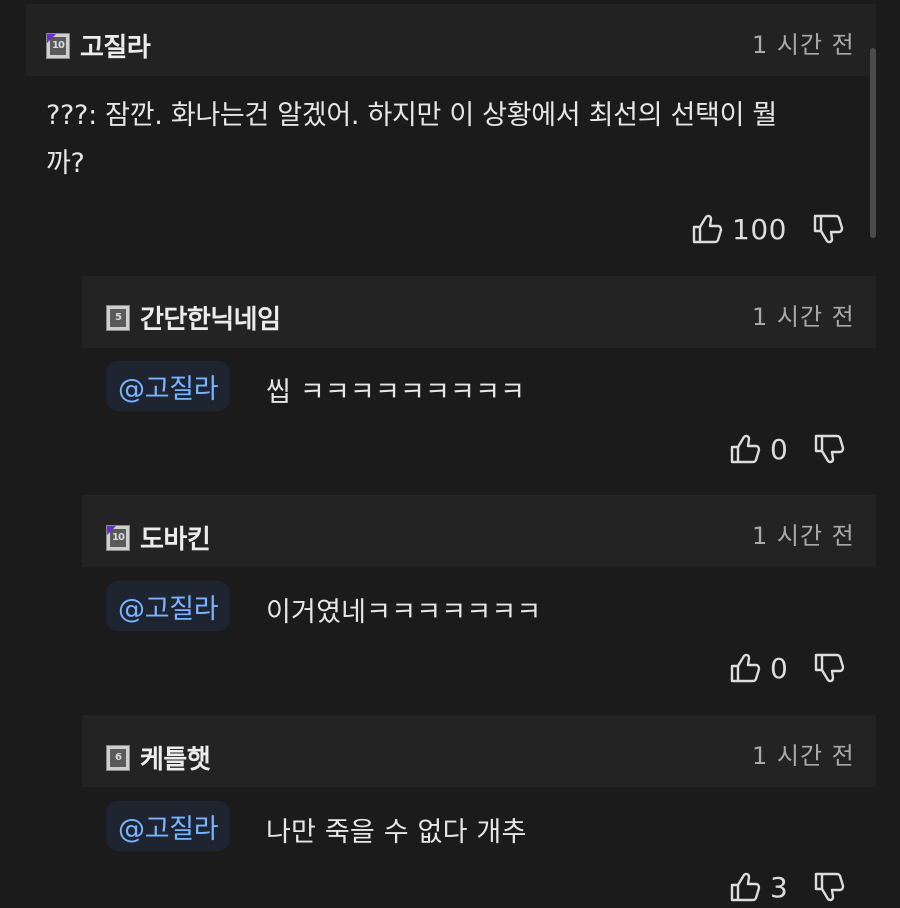  What do you see at coordinates (396, 392) in the screenshot?
I see `reply-text: 씹 ㅋㅋㅋㅋㅋㅋㅋㅋㅋ` at bounding box center [396, 392].